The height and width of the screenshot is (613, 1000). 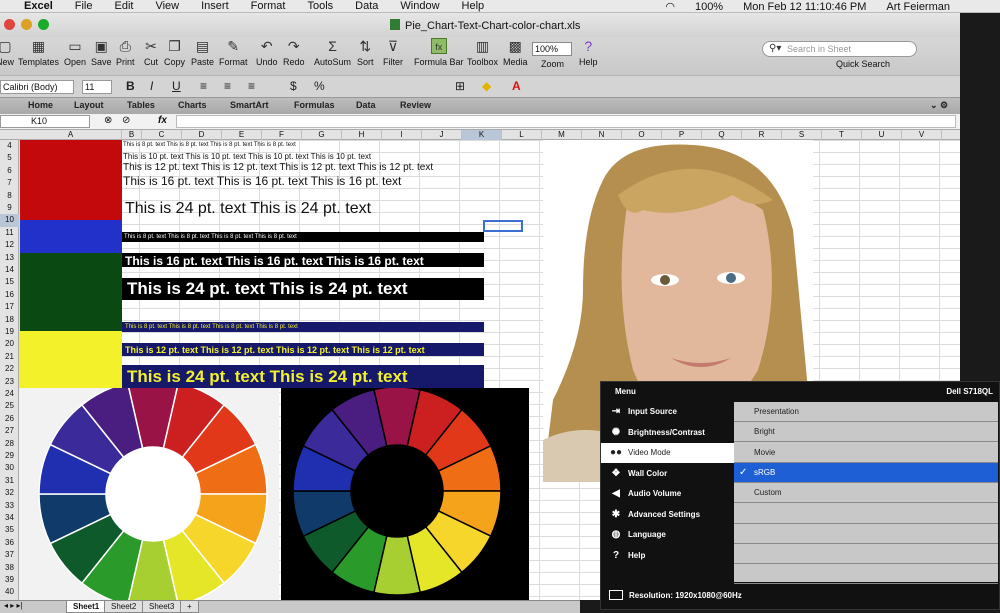 What do you see at coordinates (460, 86) in the screenshot?
I see `borders-icon: ⊞` at bounding box center [460, 86].